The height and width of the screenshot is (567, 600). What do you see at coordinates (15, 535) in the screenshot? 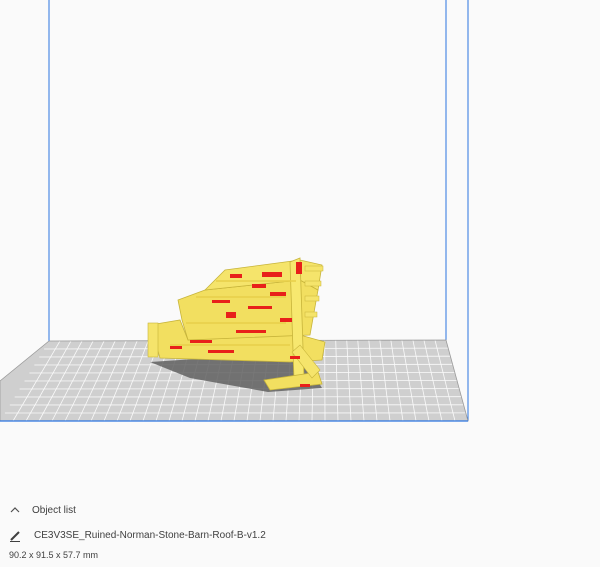
I see `pencil-icon` at bounding box center [15, 535].